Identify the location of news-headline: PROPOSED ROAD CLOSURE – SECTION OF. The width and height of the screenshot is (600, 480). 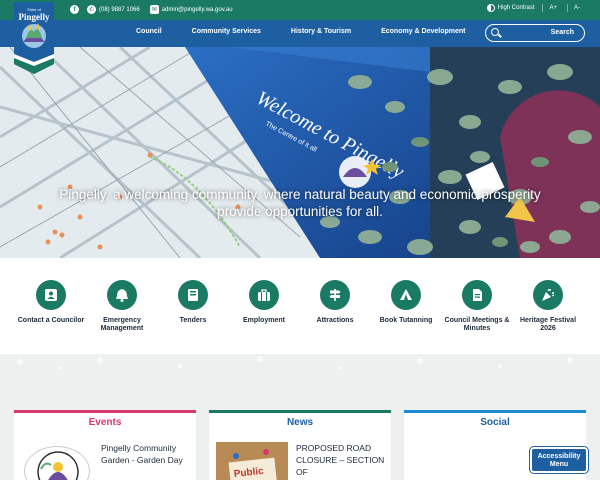
(340, 460).